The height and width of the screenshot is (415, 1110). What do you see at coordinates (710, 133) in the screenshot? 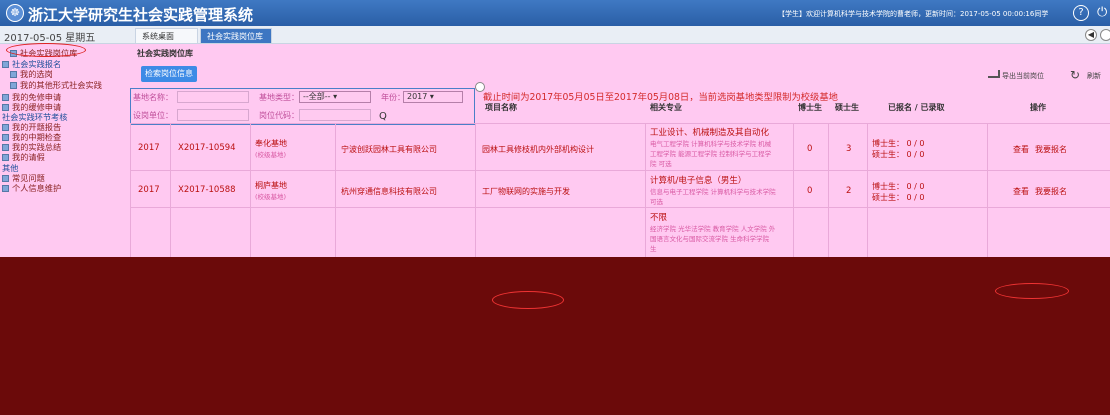
I see `cell-major: 工业设计、机械制造及其自动化` at bounding box center [710, 133].